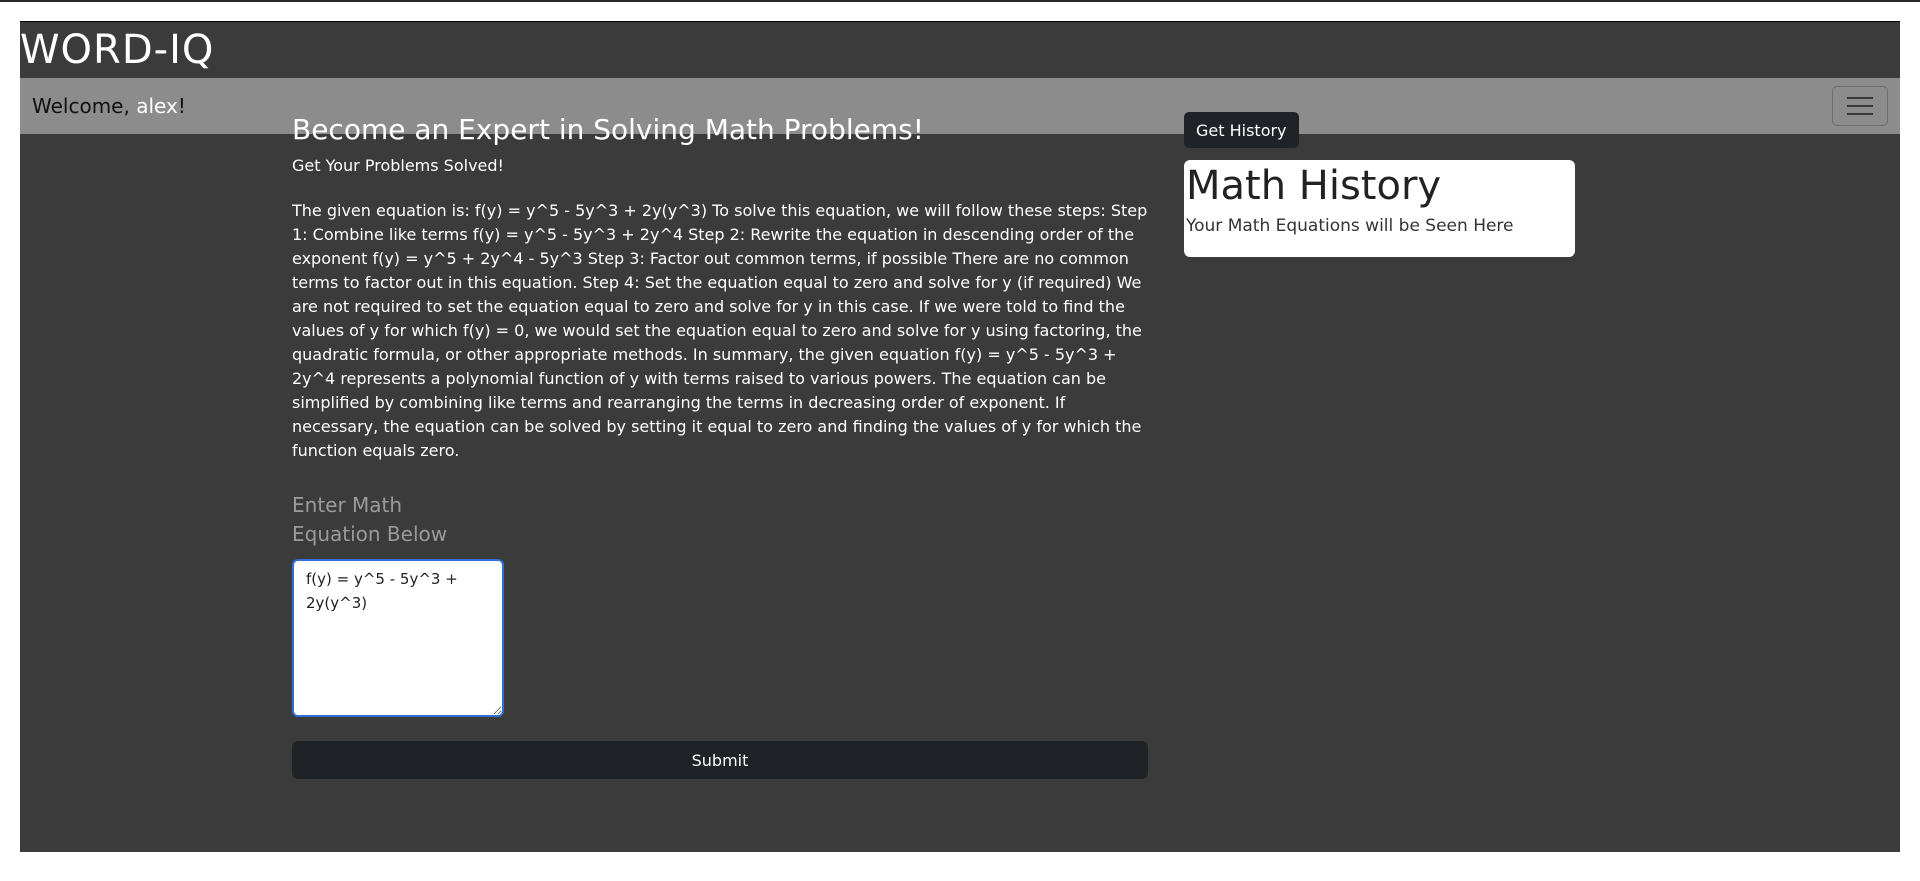 This screenshot has width=1920, height=881. I want to click on top-border, so click(960, 1).